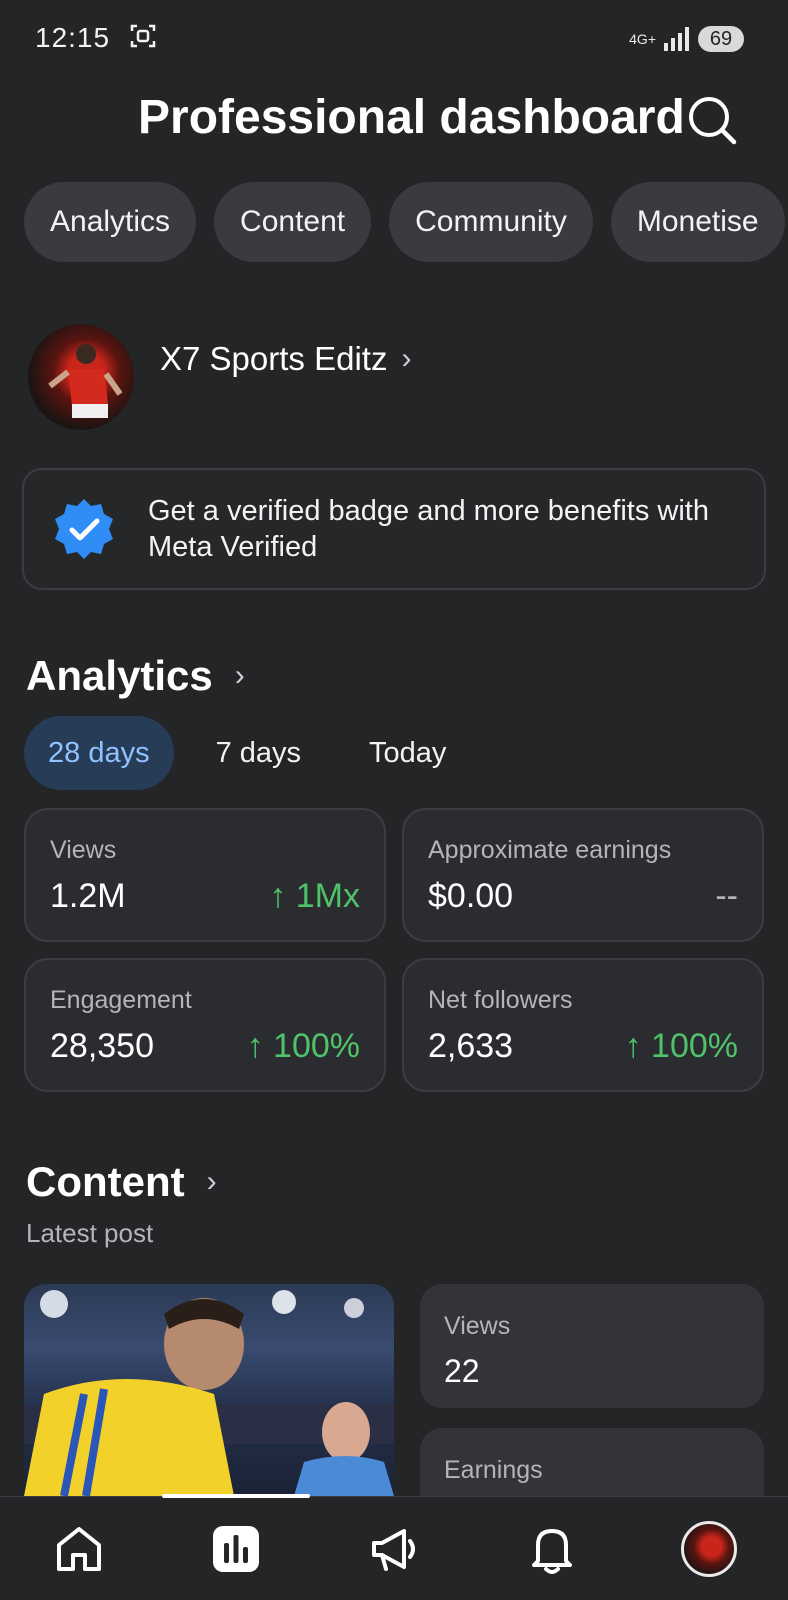 This screenshot has height=1600, width=788. I want to click on page-title: Professional dashboard, so click(411, 117).